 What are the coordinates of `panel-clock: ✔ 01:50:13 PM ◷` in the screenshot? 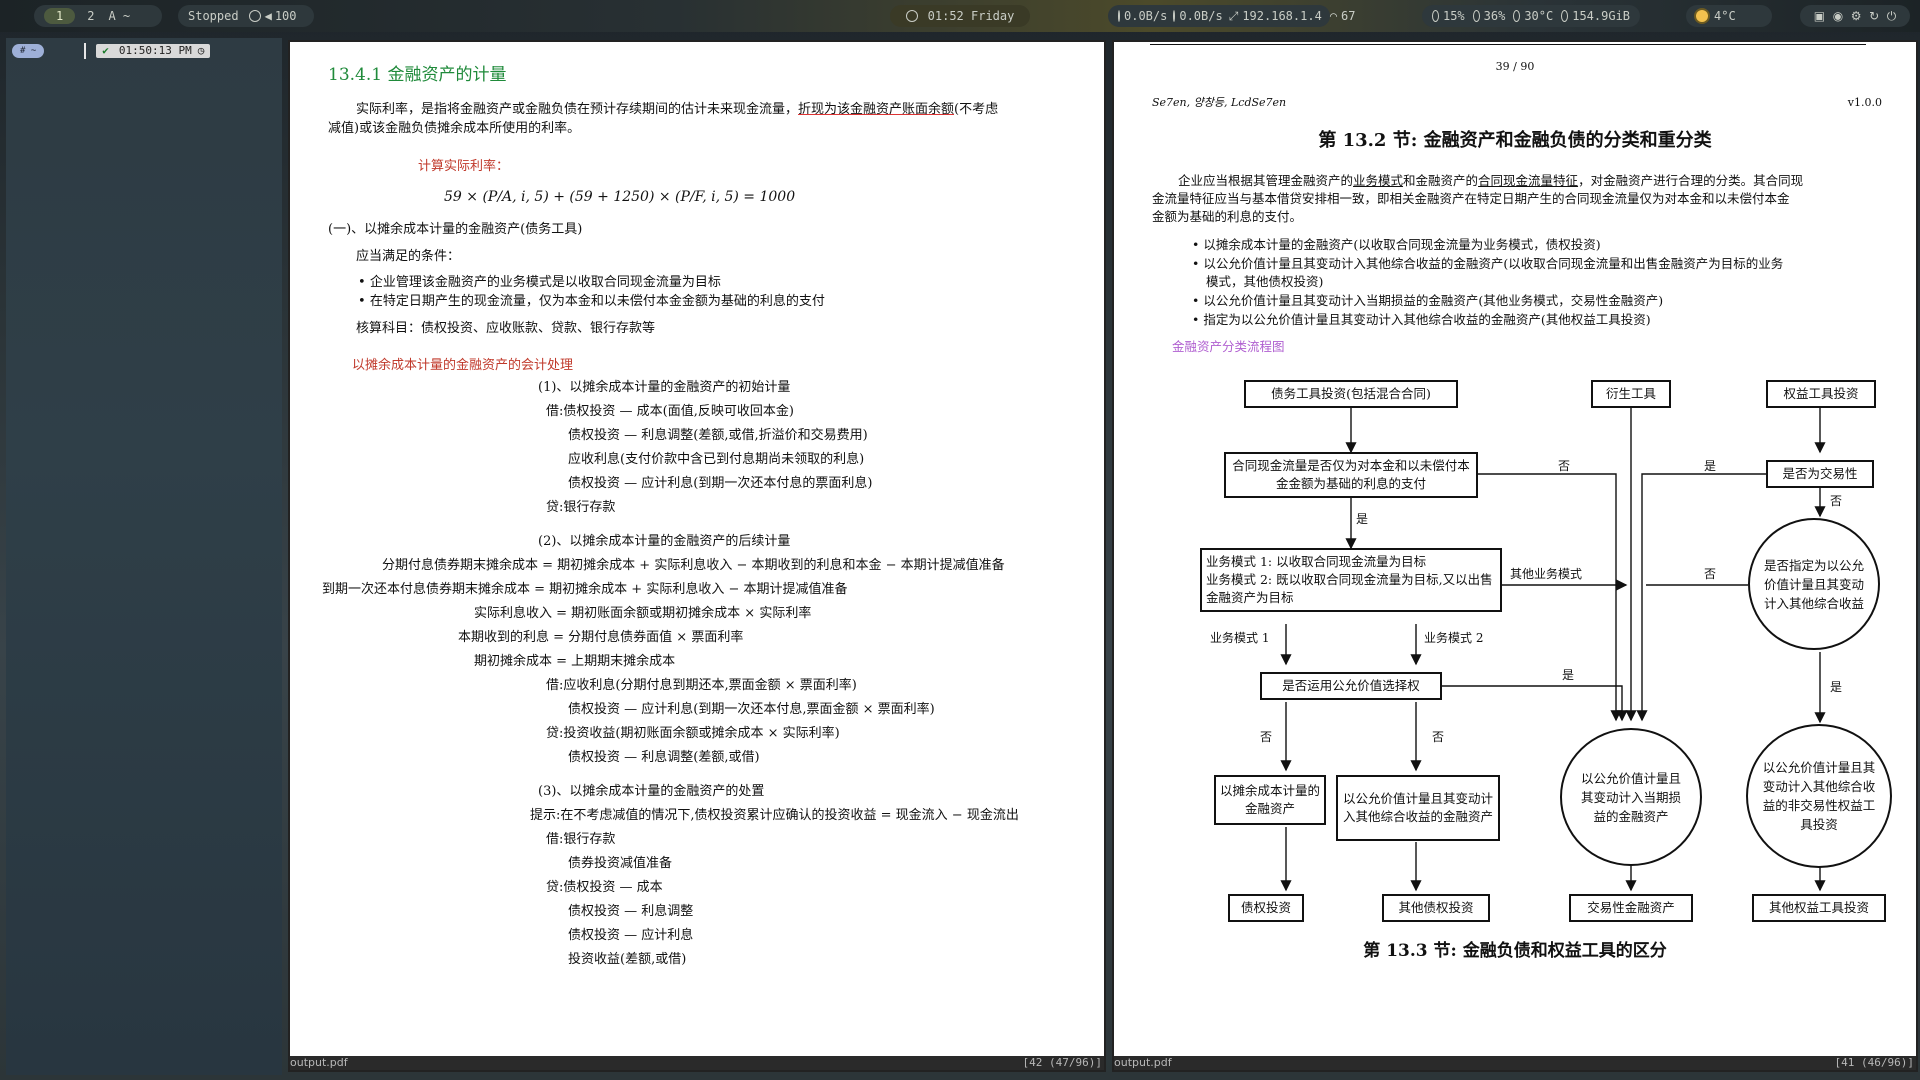 It's located at (153, 51).